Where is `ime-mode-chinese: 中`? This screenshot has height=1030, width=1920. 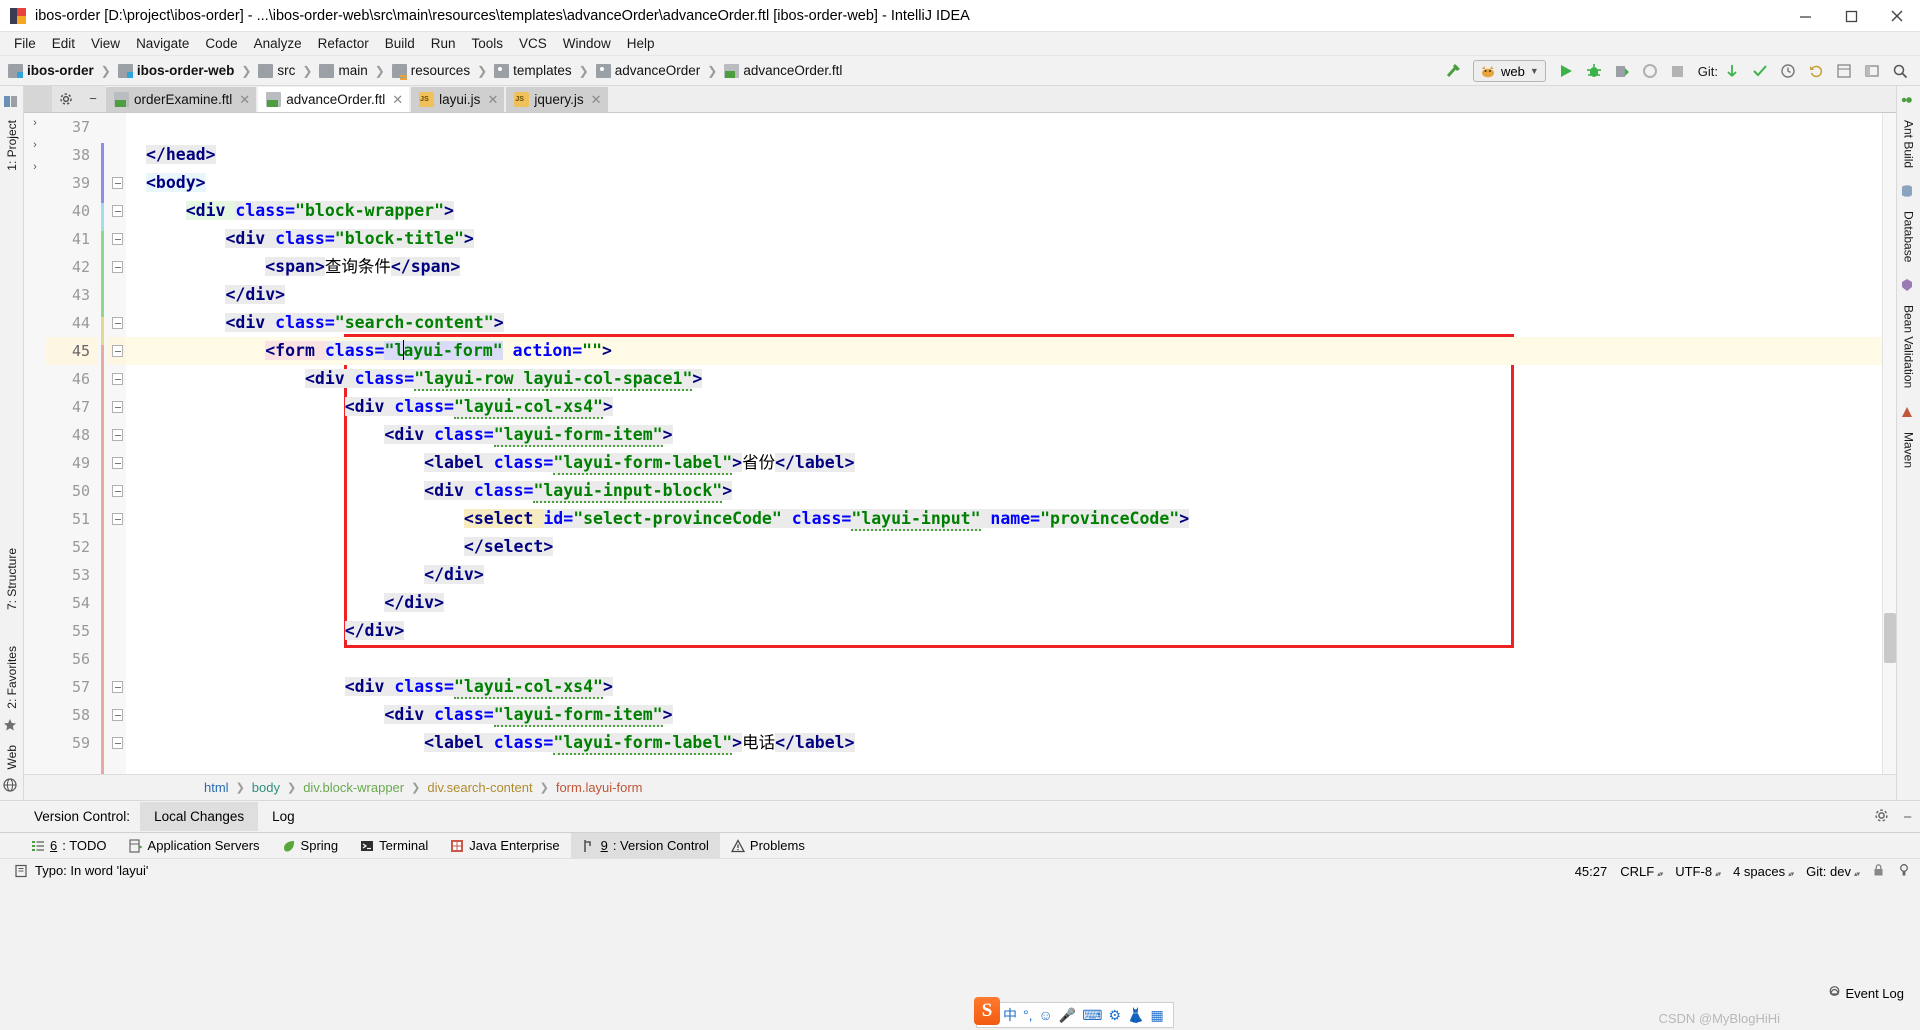
ime-mode-chinese: 中 is located at coordinates (1010, 1015).